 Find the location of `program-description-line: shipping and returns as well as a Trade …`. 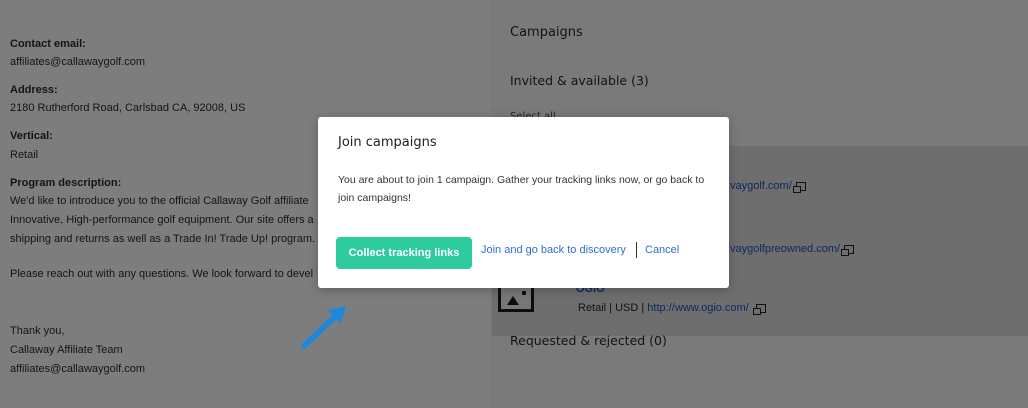

program-description-line: shipping and returns as well as a Trade … is located at coordinates (163, 239).